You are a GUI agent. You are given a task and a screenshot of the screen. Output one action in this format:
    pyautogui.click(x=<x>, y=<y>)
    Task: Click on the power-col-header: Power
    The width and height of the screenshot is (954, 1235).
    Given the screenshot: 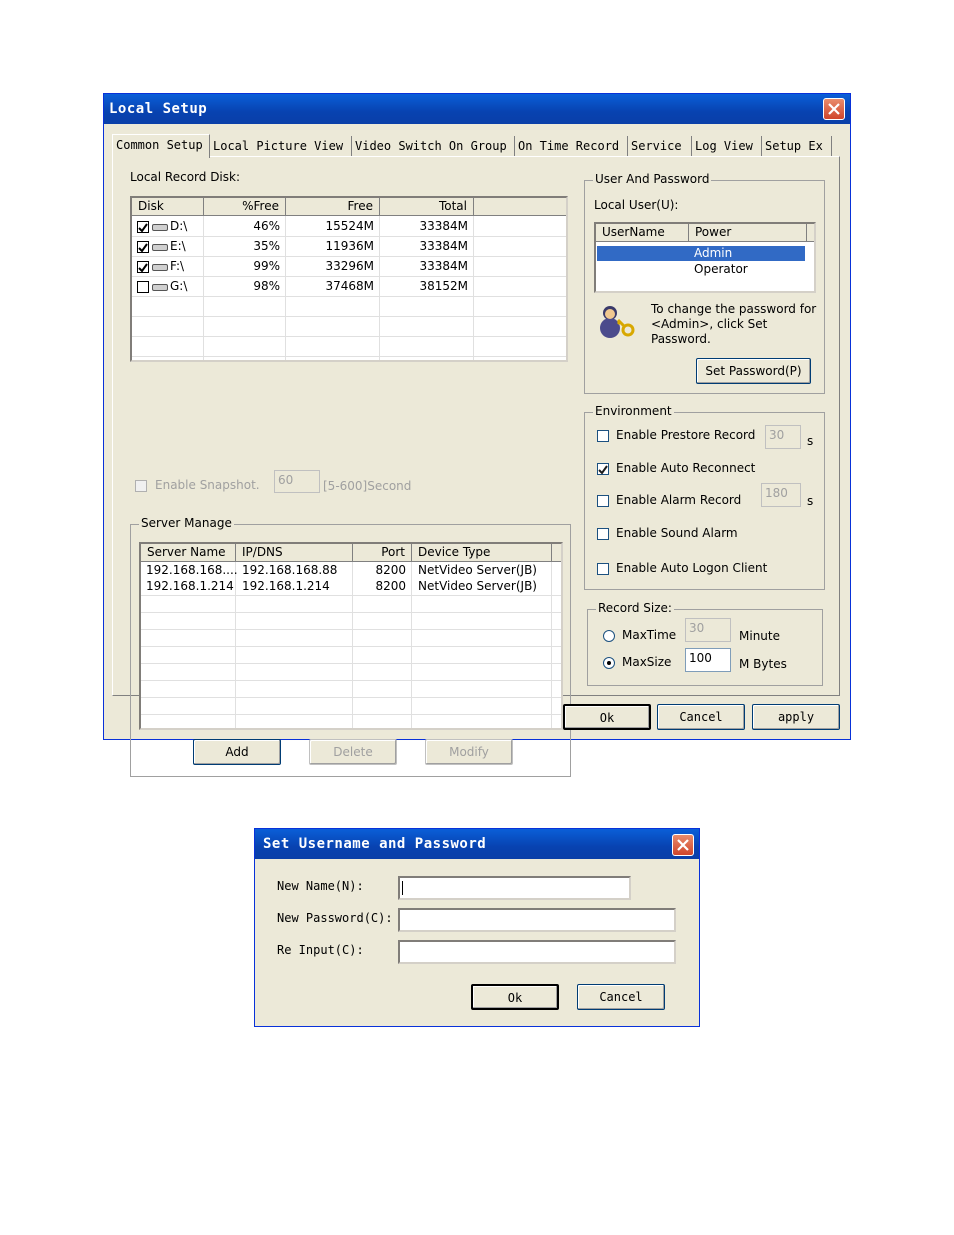 What is the action you would take?
    pyautogui.click(x=748, y=233)
    